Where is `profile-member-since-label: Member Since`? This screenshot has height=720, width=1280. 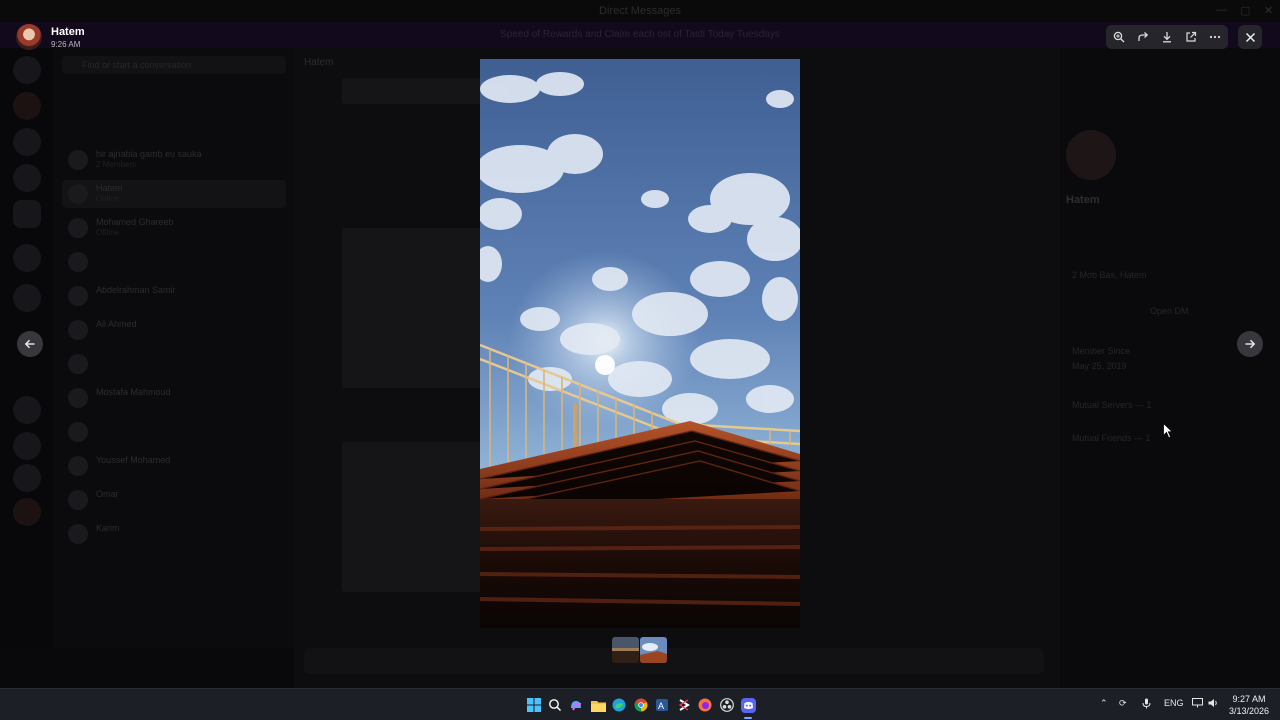
profile-member-since-label: Member Since is located at coordinates (1101, 351).